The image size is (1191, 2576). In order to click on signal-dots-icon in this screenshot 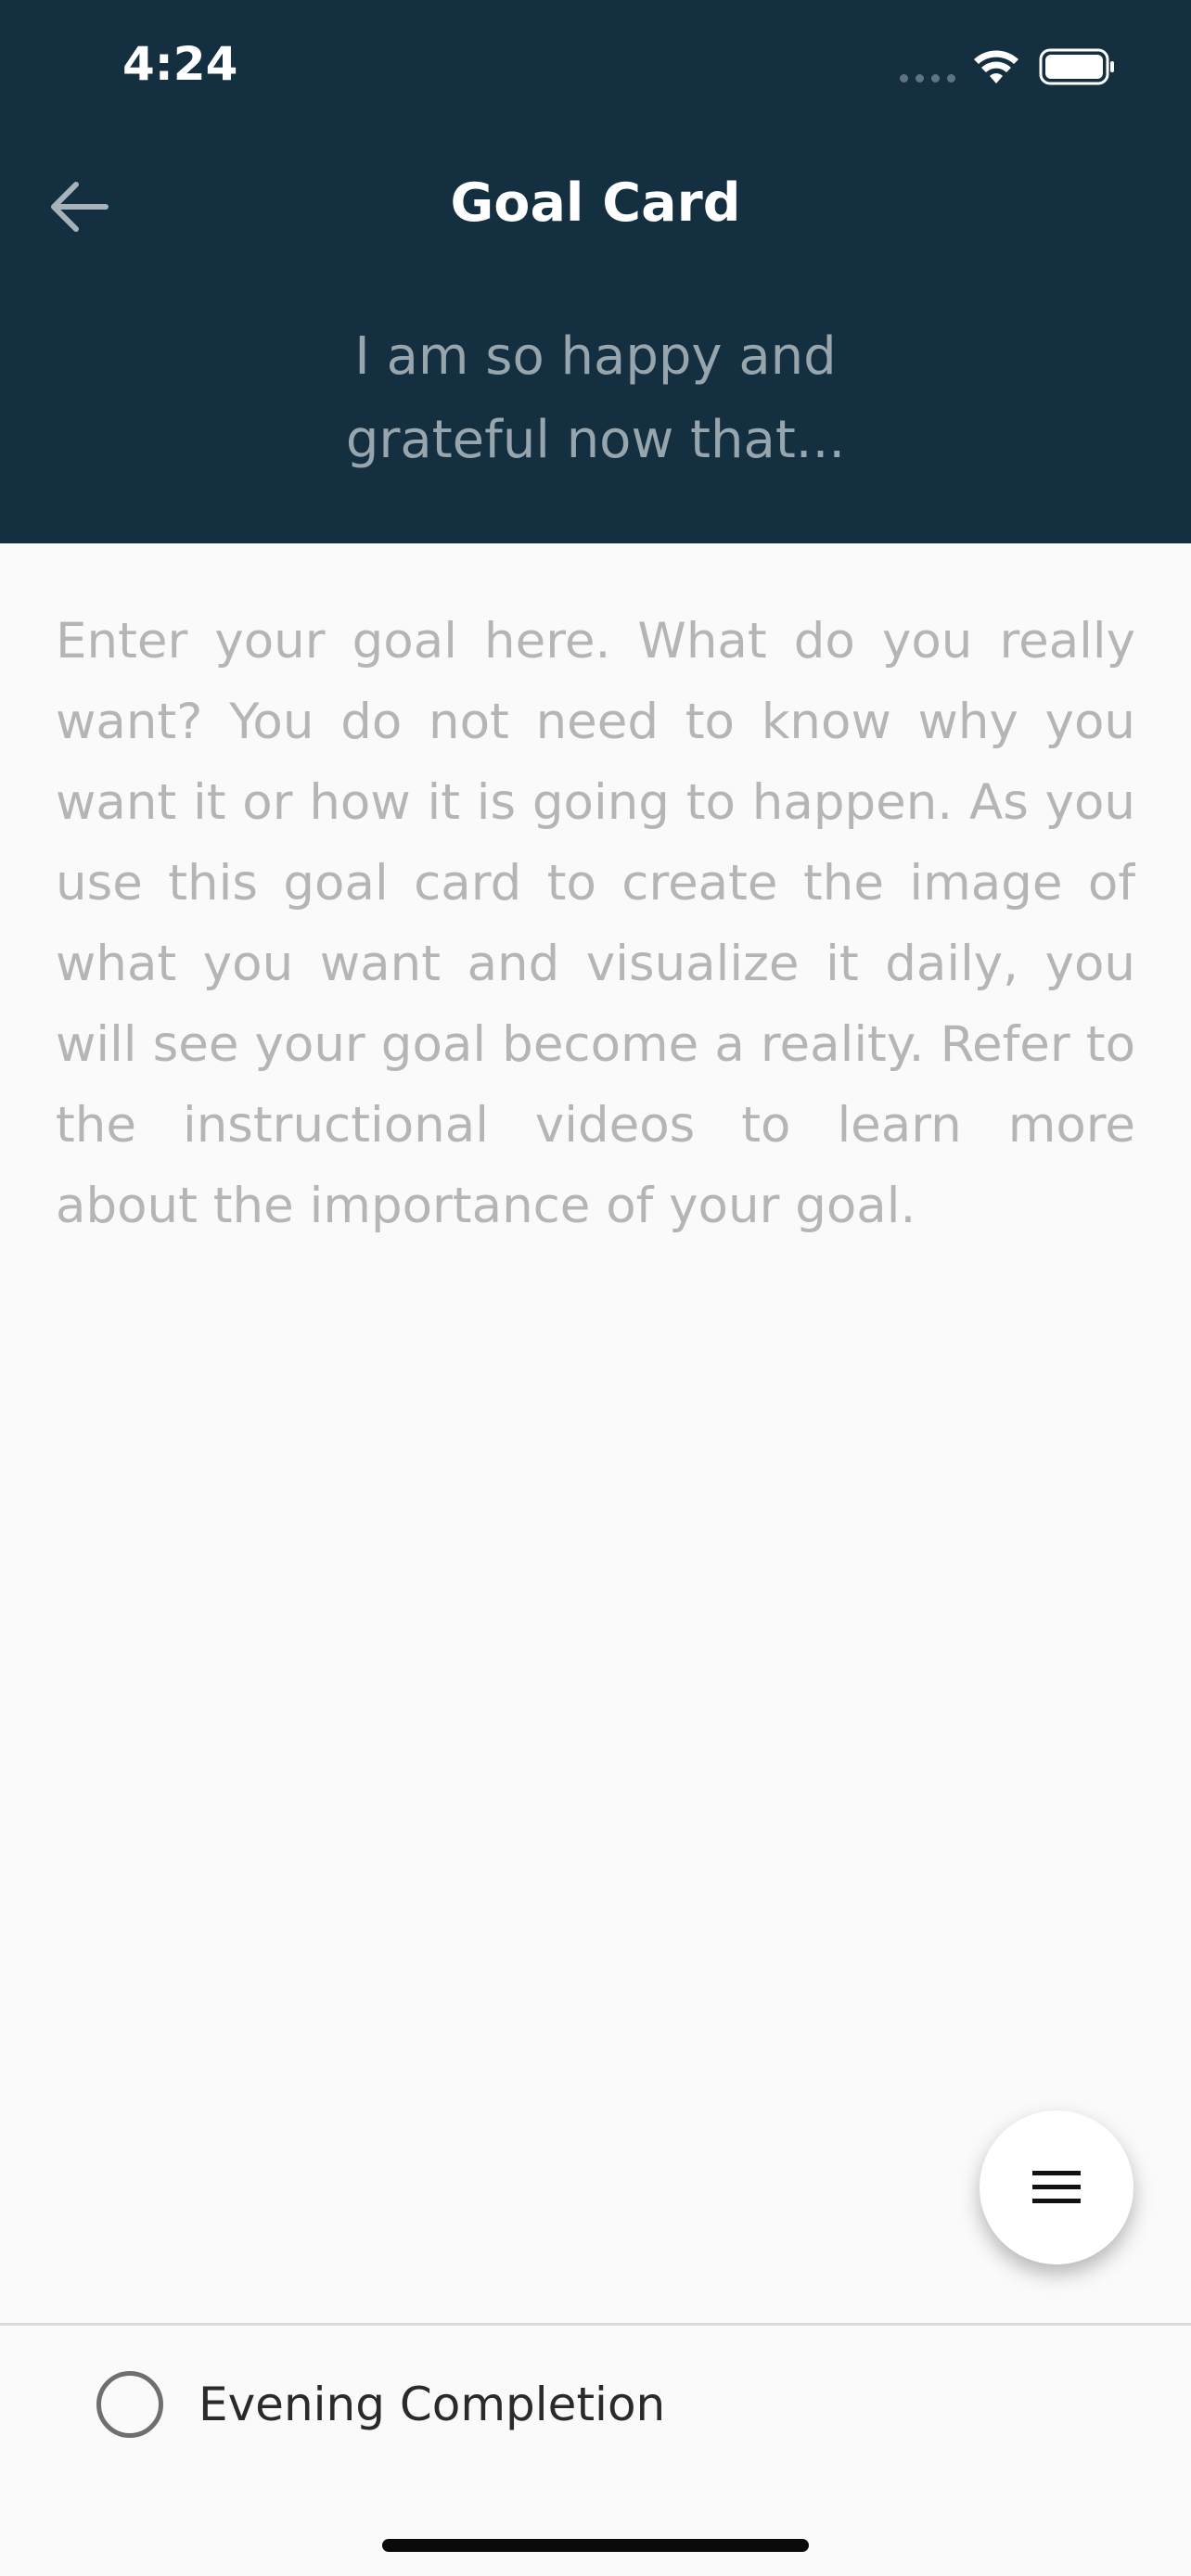, I will do `click(927, 79)`.